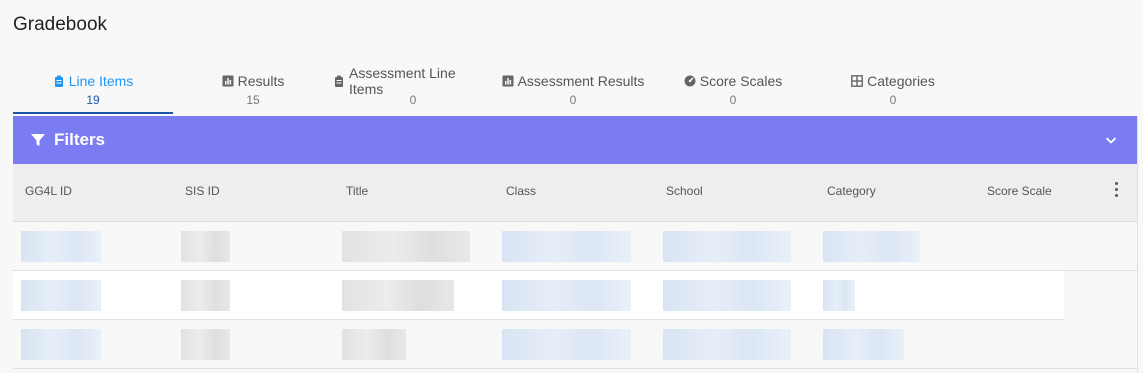 The image size is (1143, 373). Describe the element at coordinates (1111, 140) in the screenshot. I see `chevron-down-icon` at that location.